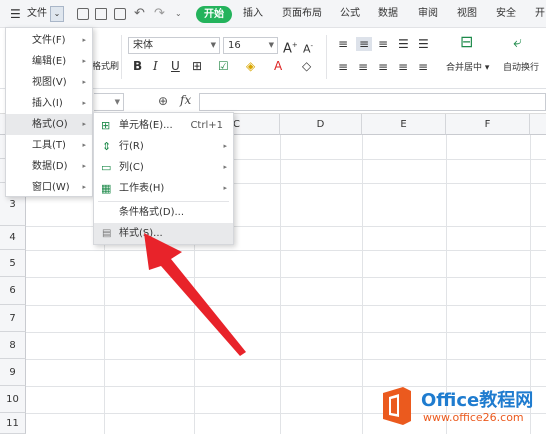 The image size is (546, 434). I want to click on watermark-logo: Office教程网 www.office26.com, so click(460, 407).